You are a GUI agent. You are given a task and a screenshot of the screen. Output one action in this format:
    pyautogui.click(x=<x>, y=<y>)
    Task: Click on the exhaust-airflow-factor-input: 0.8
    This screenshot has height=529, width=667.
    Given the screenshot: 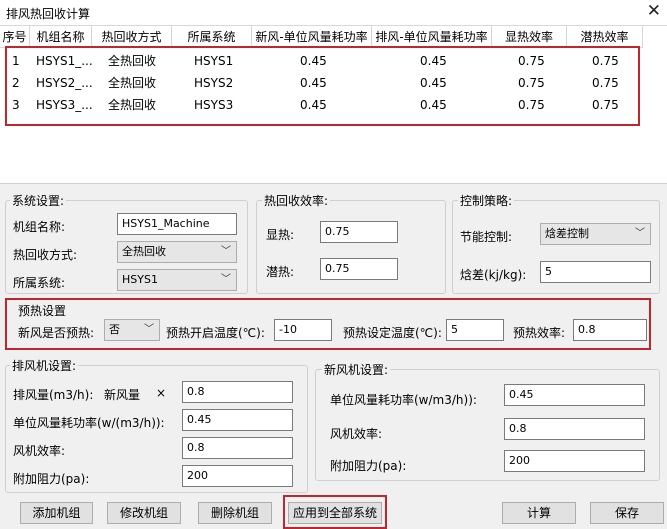 What is the action you would take?
    pyautogui.click(x=237, y=392)
    